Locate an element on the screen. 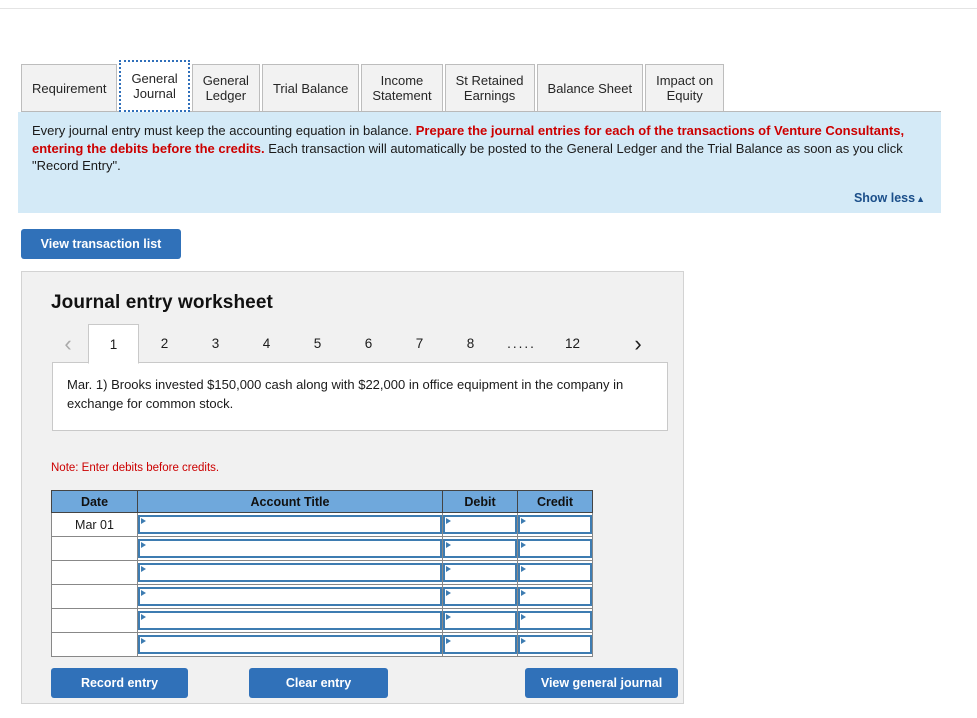 The height and width of the screenshot is (718, 977). journal-entry-table: Date Account Title Debit Credit Mar 01 is located at coordinates (322, 573).